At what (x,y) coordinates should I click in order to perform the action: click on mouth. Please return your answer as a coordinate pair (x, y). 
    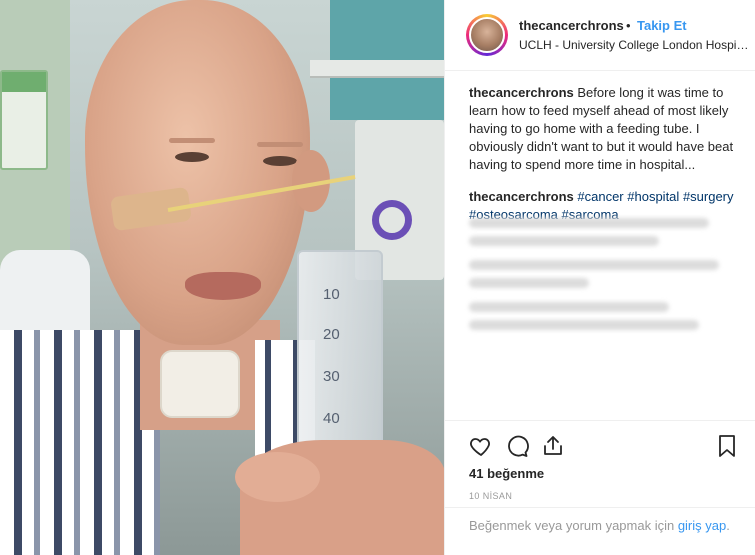
    Looking at the image, I should click on (223, 286).